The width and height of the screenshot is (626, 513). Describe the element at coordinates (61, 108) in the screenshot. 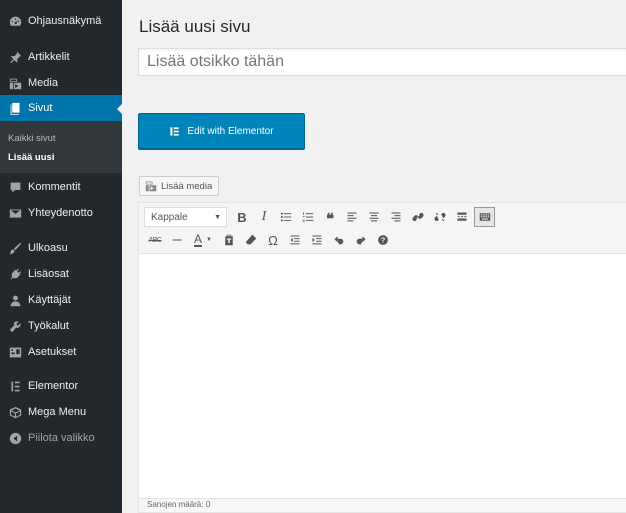

I see `sidebar-item-pages: Sivut` at that location.